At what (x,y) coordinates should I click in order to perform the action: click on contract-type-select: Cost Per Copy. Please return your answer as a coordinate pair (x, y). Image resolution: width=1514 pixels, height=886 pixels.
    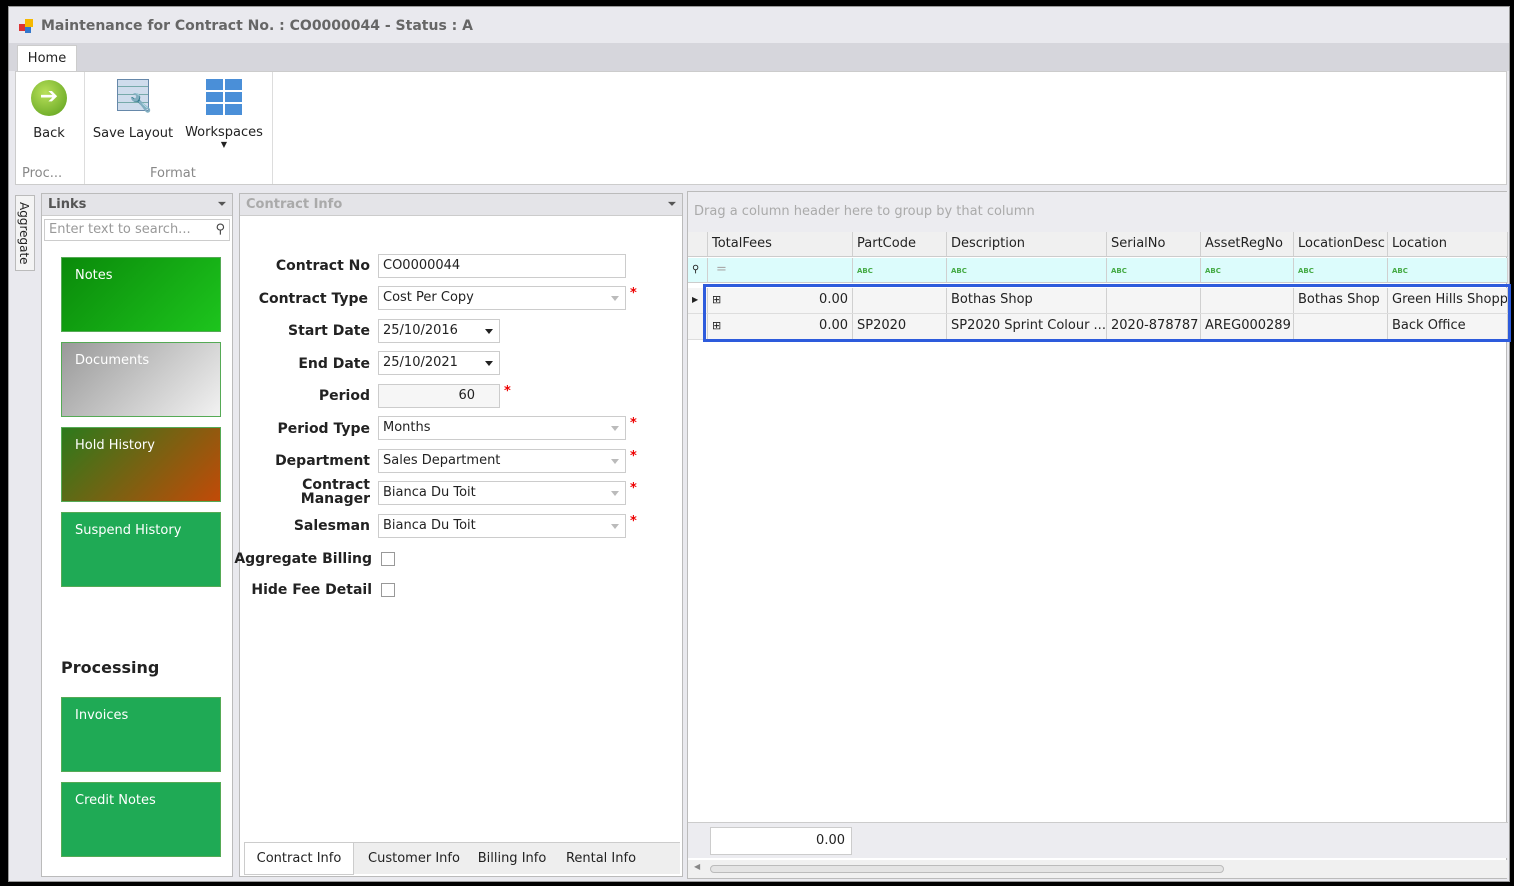
    Looking at the image, I should click on (502, 298).